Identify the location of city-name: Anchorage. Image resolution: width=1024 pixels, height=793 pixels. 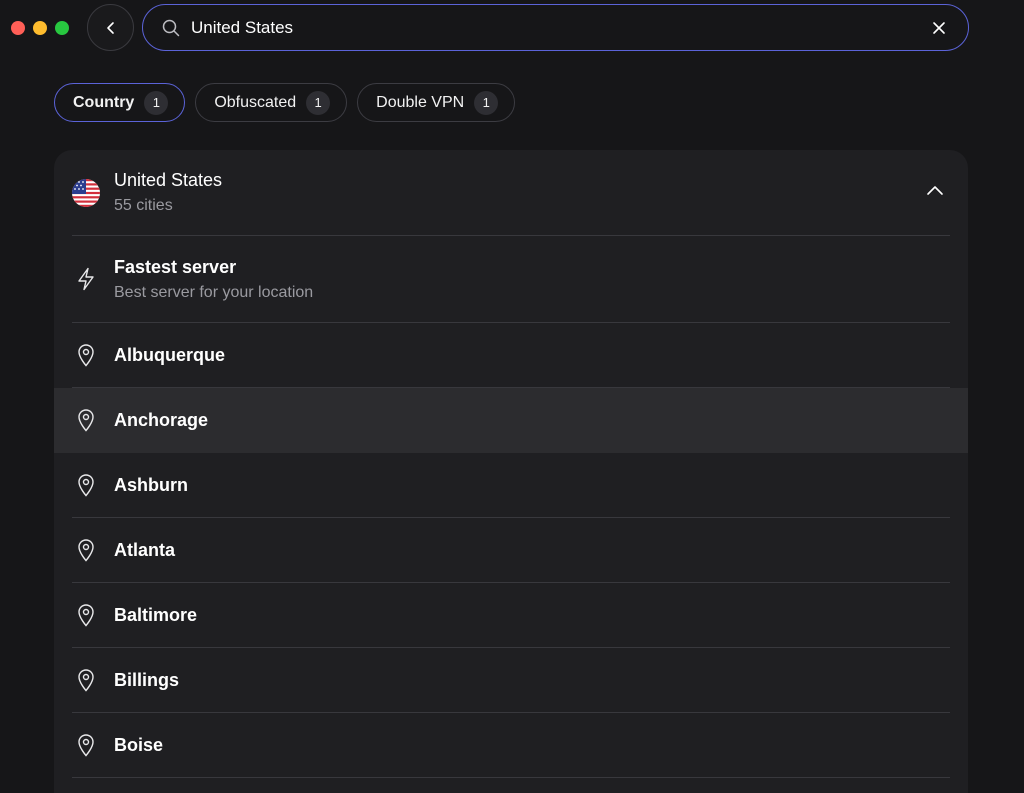
(161, 419).